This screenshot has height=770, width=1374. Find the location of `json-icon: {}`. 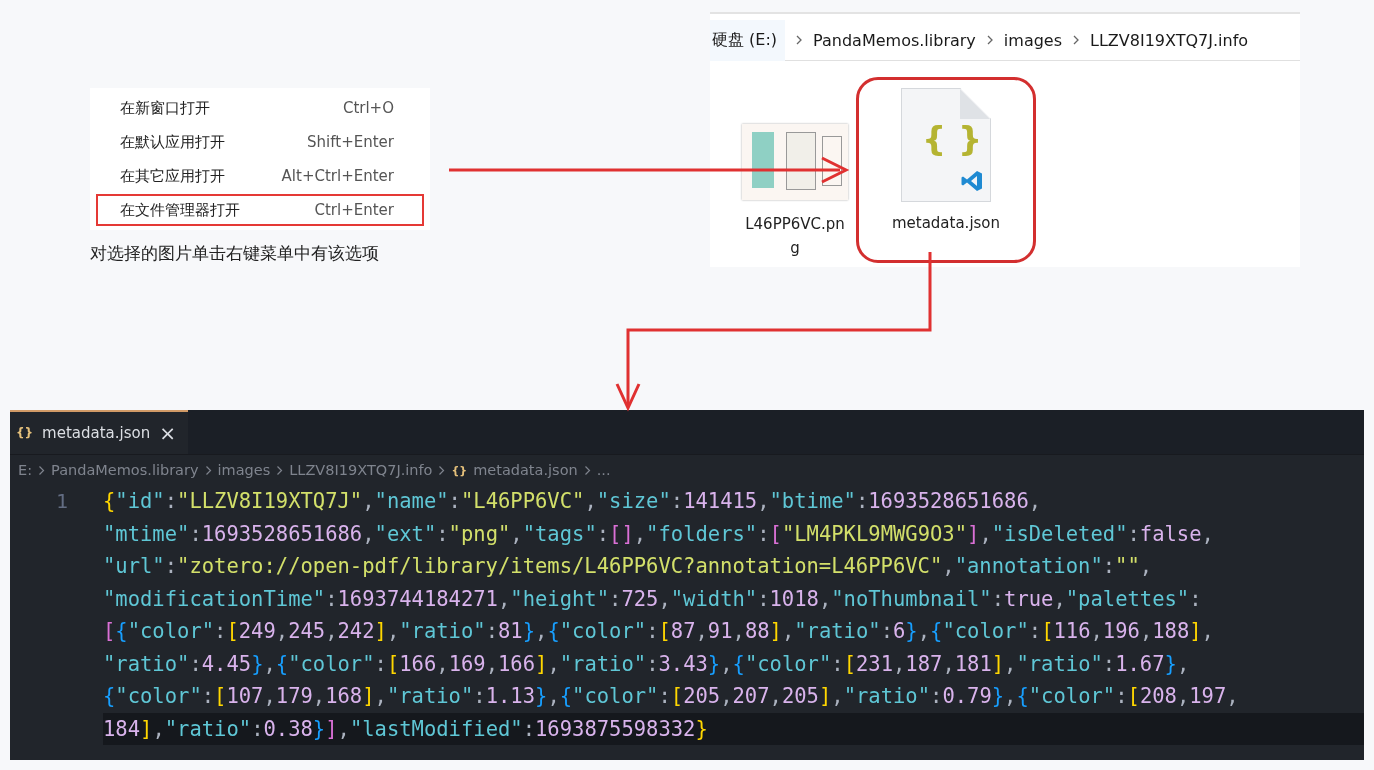

json-icon: {} is located at coordinates (459, 470).